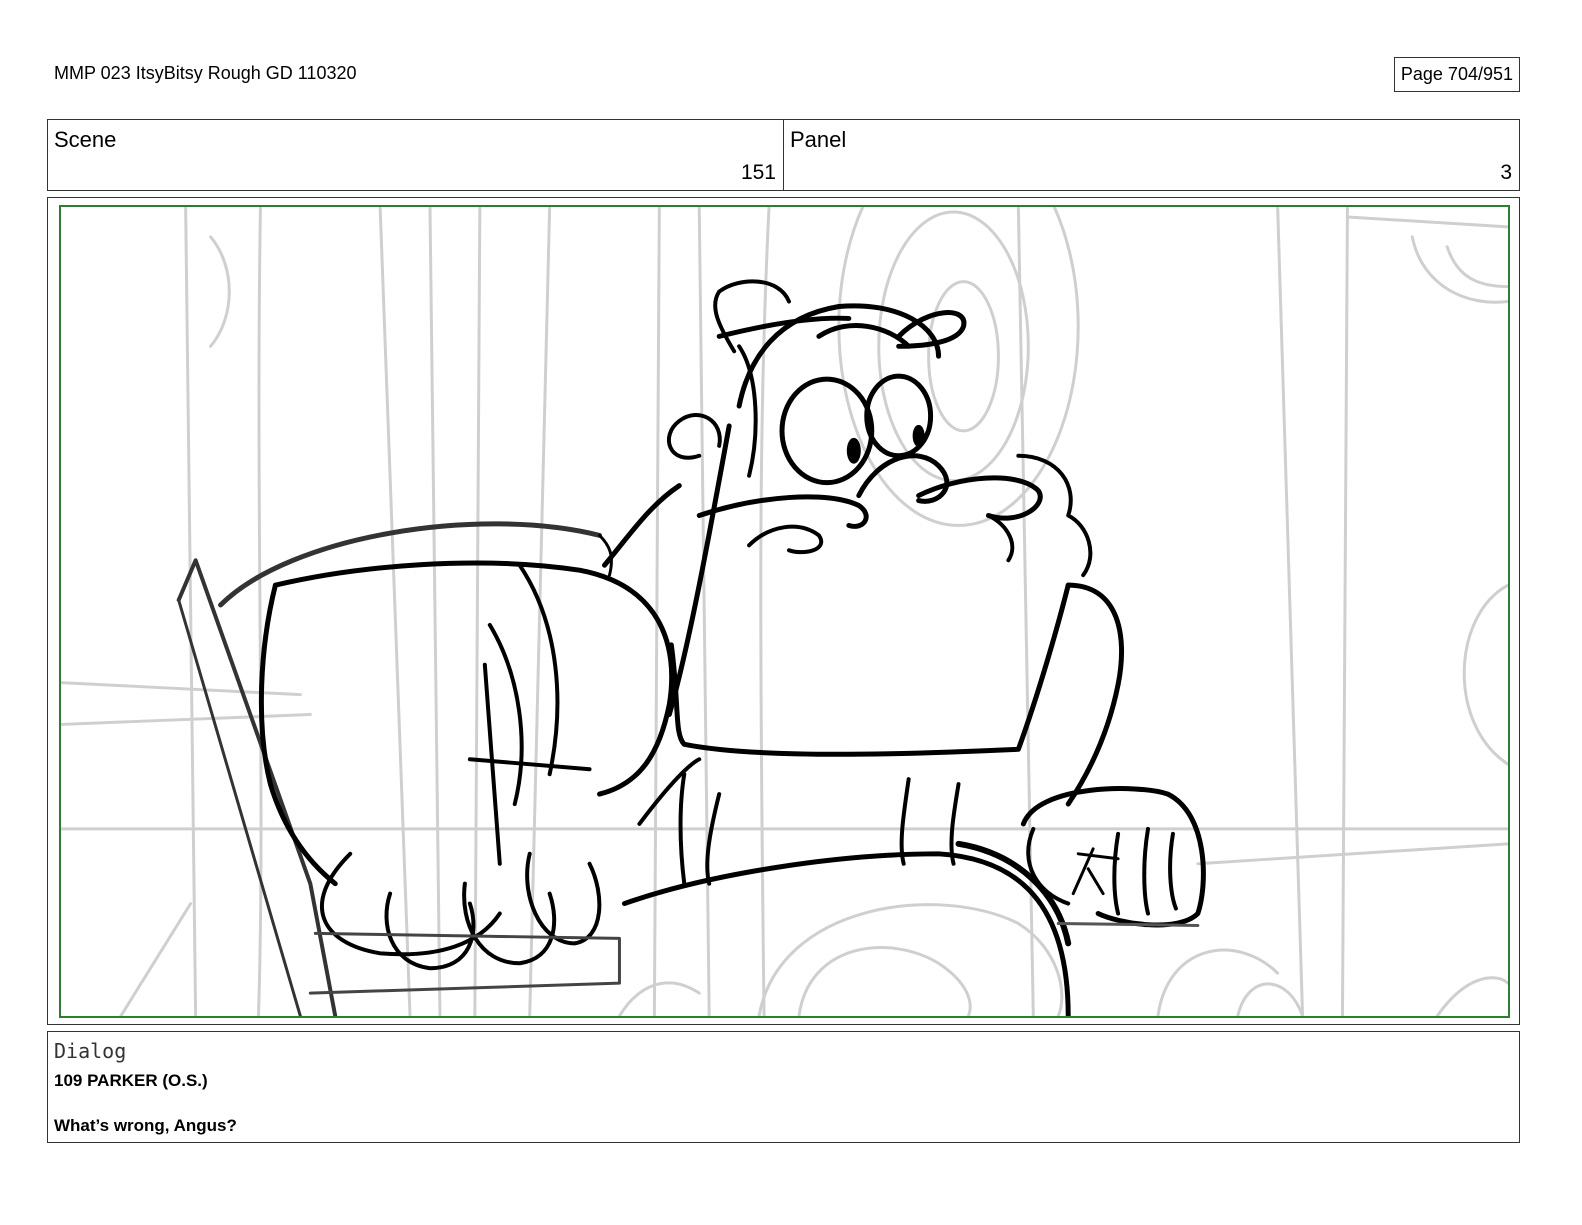 The width and height of the screenshot is (1582, 1225). I want to click on panel-number: 3, so click(1506, 172).